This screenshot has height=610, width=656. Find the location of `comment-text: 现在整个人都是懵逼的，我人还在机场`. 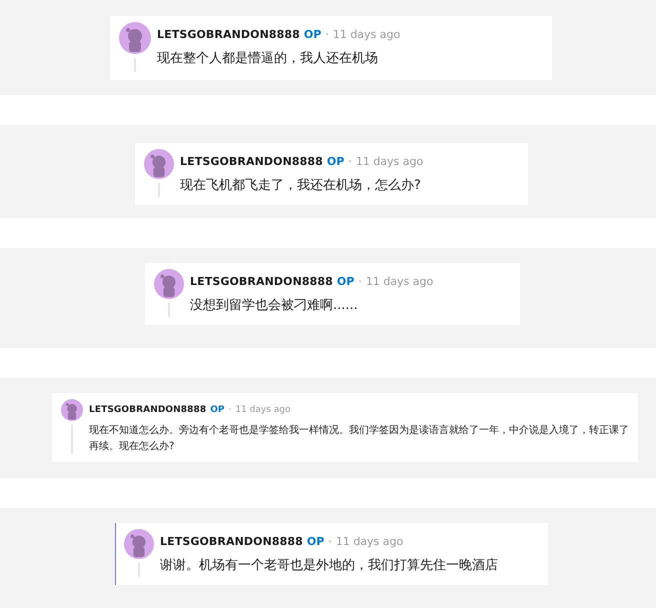

comment-text: 现在整个人都是懵逼的，我人还在机场 is located at coordinates (268, 59).